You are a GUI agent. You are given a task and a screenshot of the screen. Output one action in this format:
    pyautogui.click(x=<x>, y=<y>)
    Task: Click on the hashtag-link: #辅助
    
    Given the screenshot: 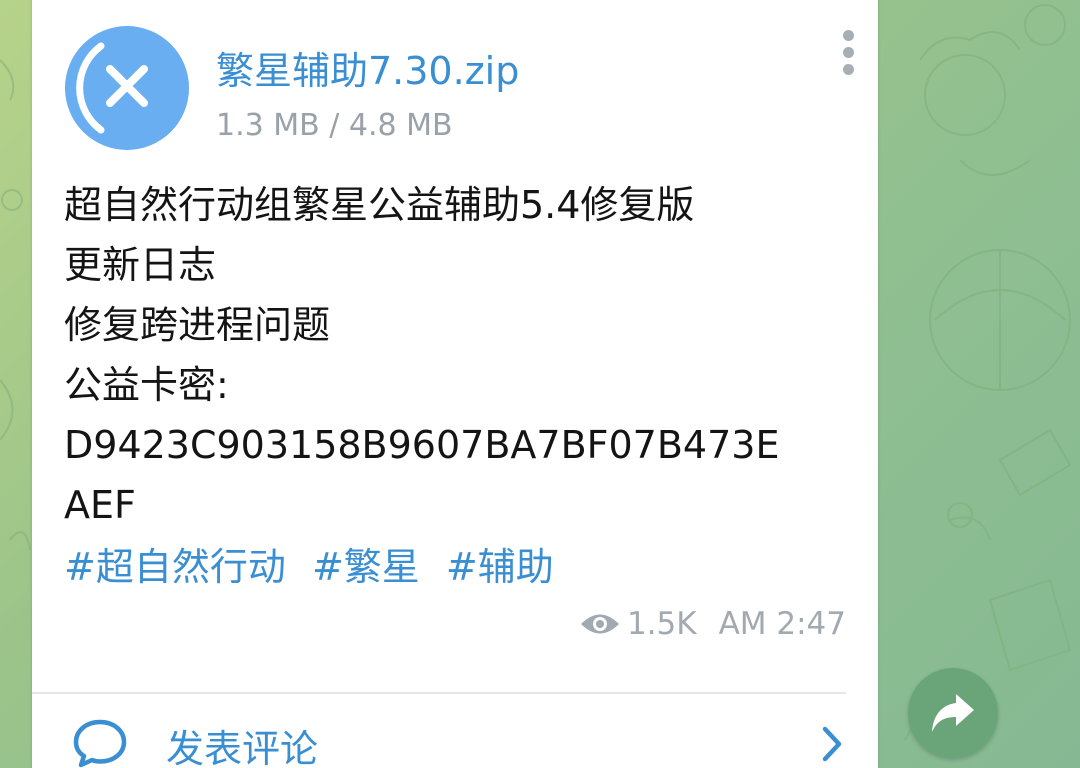 What is the action you would take?
    pyautogui.click(x=500, y=567)
    